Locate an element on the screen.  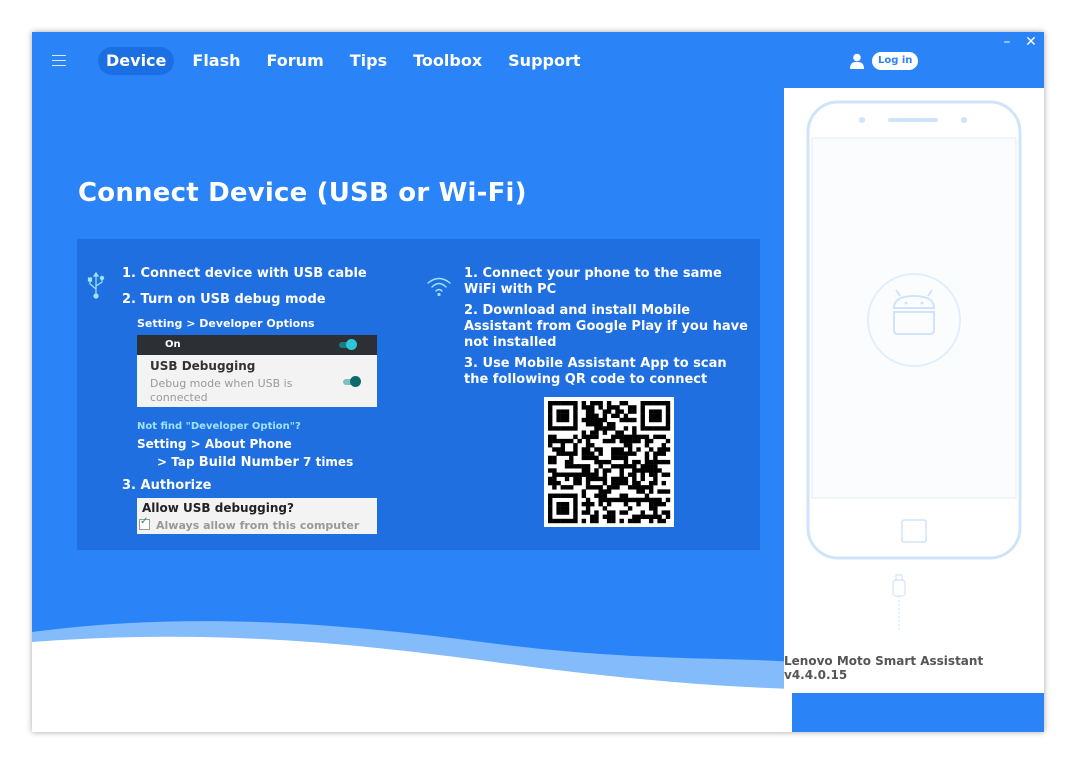
close-button: ✕ is located at coordinates (1031, 42).